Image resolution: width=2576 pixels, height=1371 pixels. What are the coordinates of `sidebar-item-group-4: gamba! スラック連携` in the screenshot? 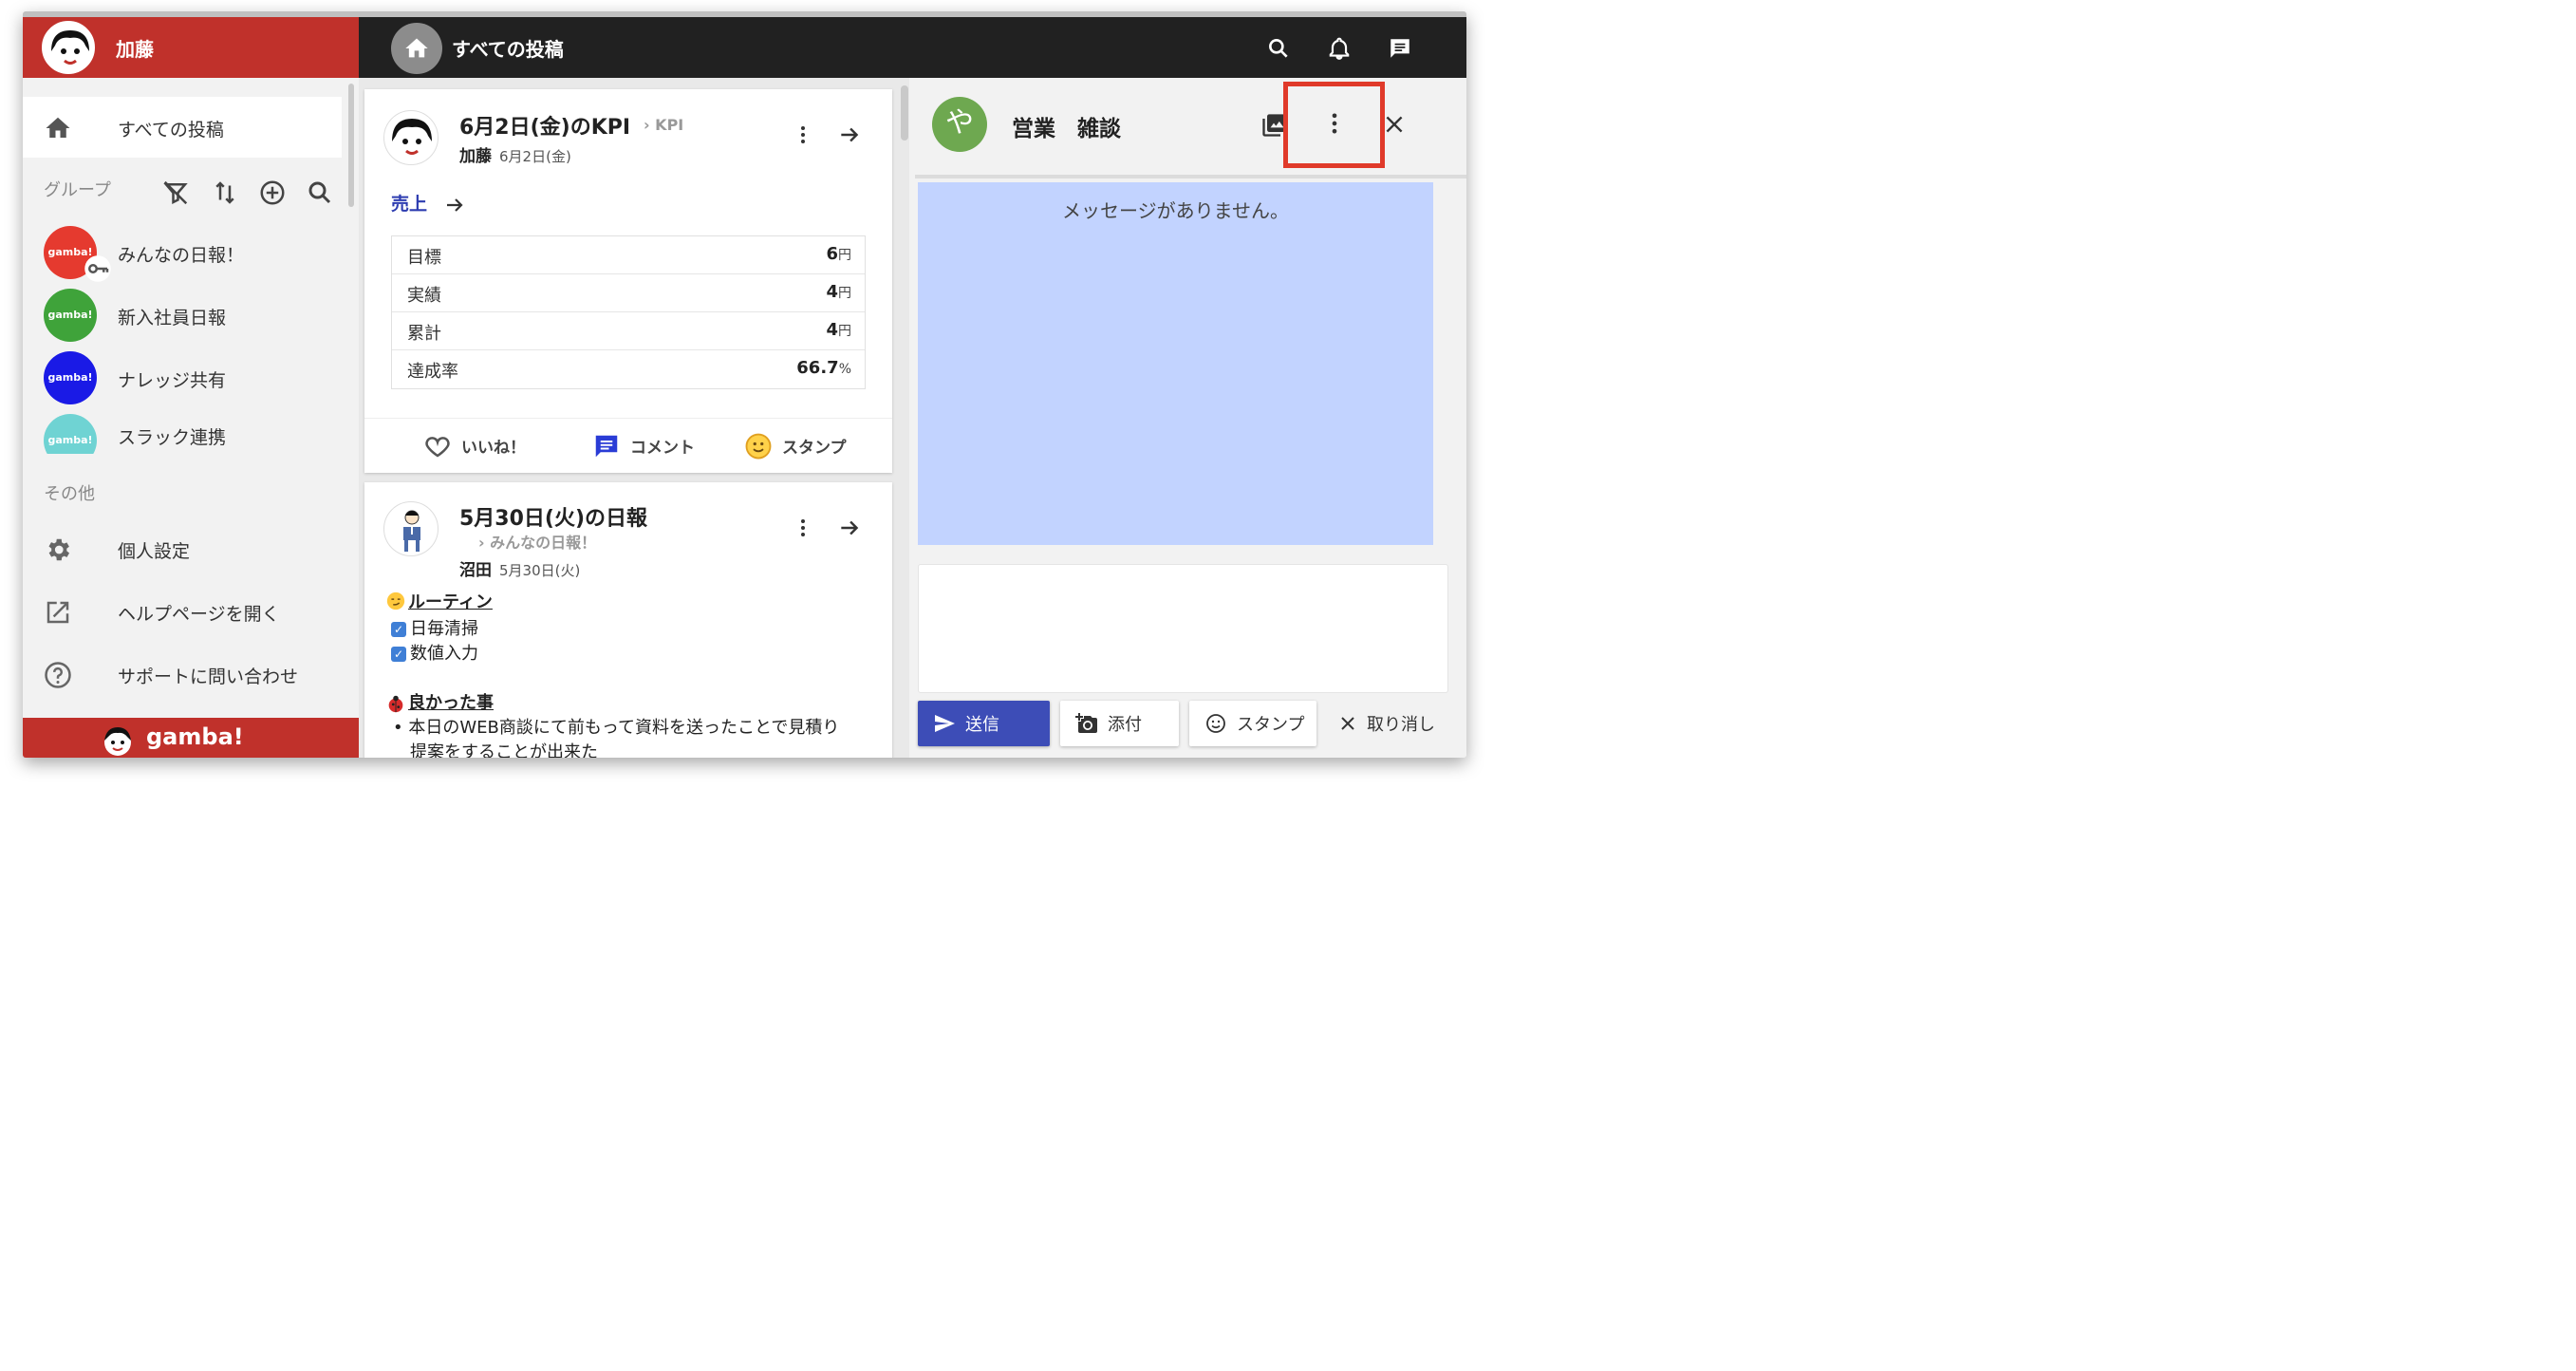 It's located at (182, 432).